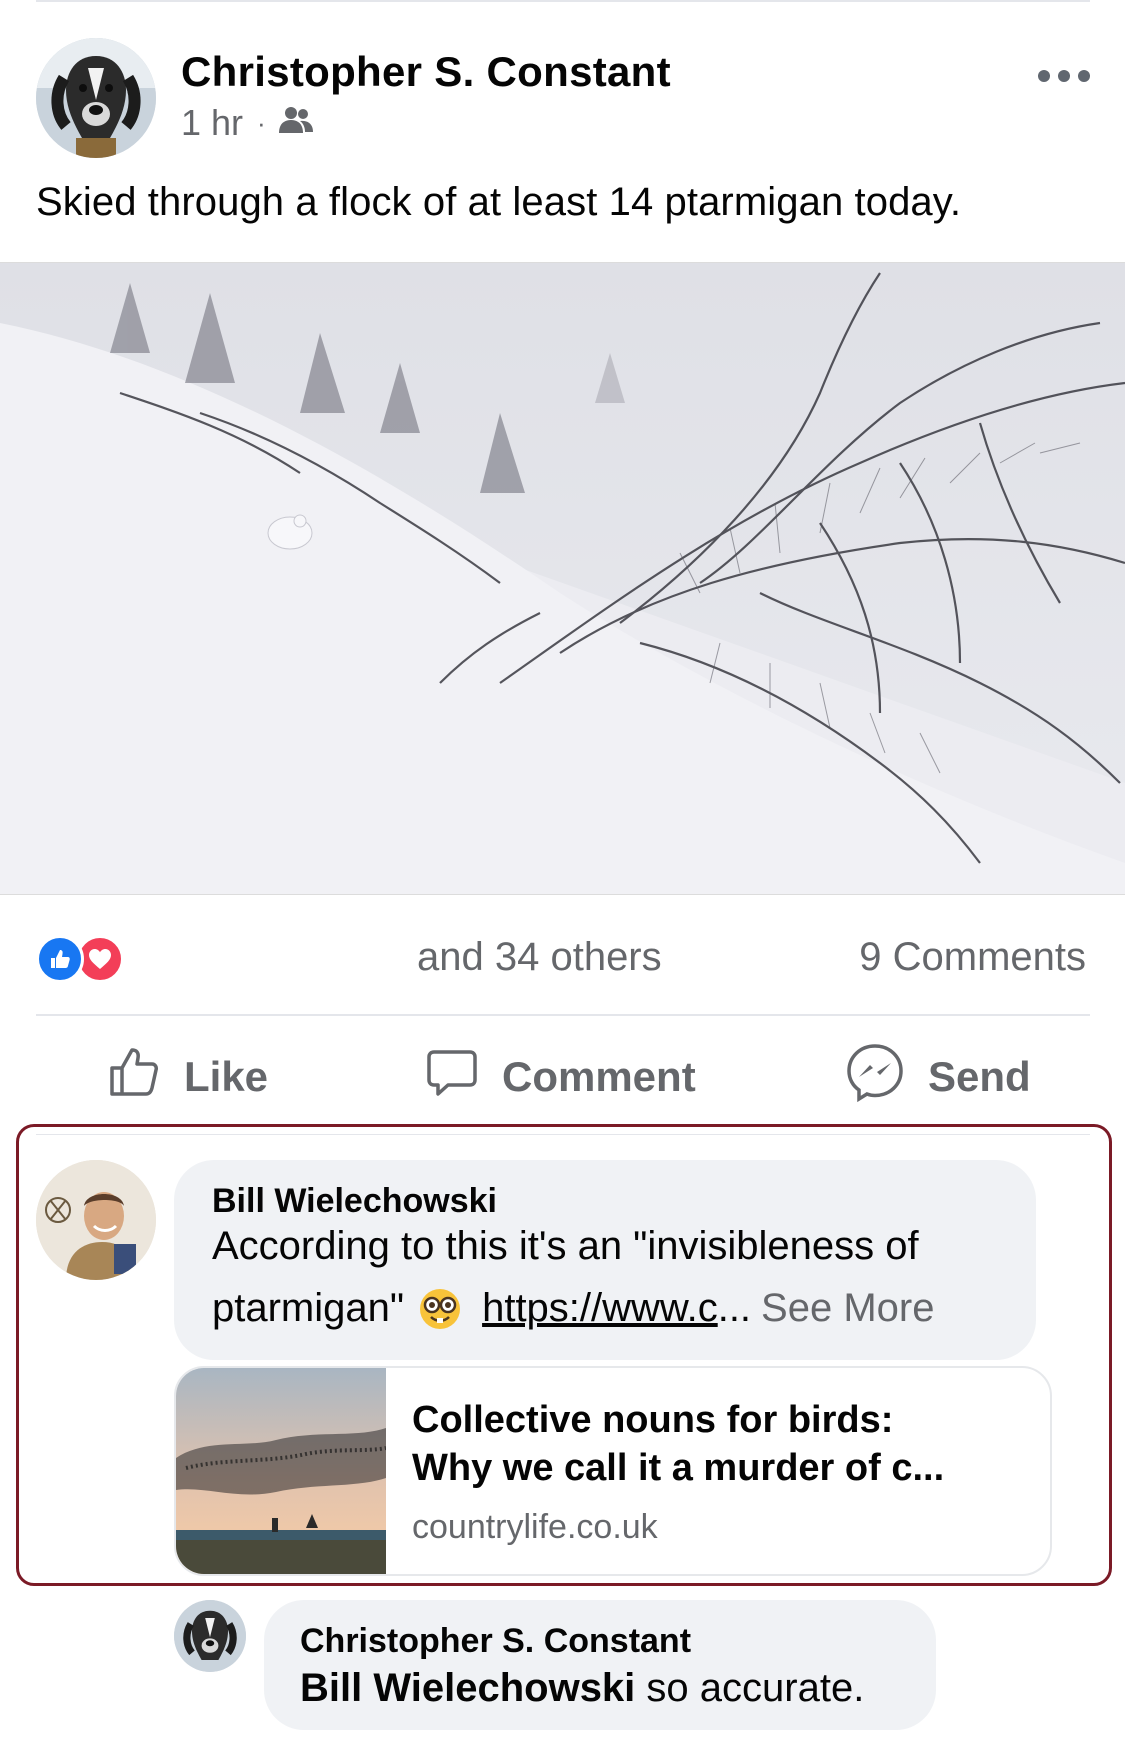 This screenshot has height=1756, width=1125. What do you see at coordinates (296, 123) in the screenshot?
I see `friends-icon` at bounding box center [296, 123].